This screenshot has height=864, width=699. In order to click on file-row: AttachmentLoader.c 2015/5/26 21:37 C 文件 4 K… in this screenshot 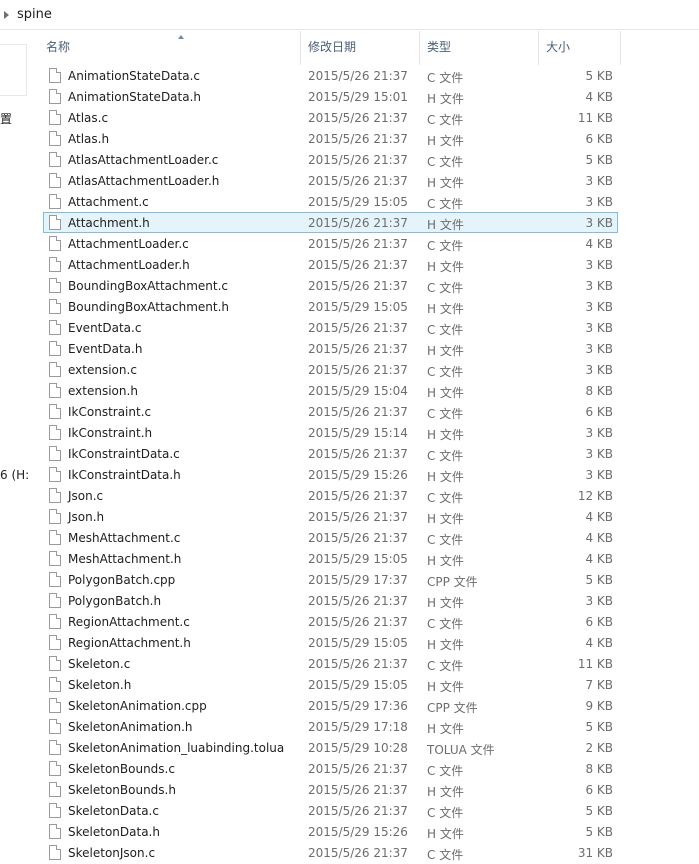, I will do `click(330, 243)`.